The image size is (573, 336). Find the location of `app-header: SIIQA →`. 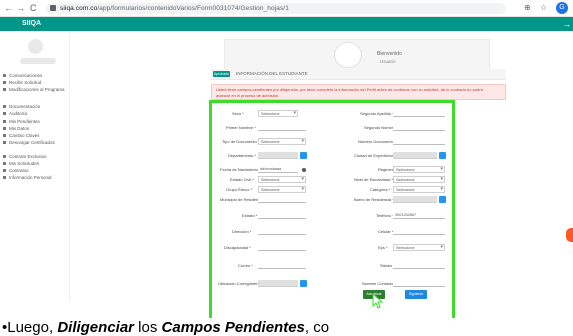

app-header: SIIQA → is located at coordinates (286, 24).